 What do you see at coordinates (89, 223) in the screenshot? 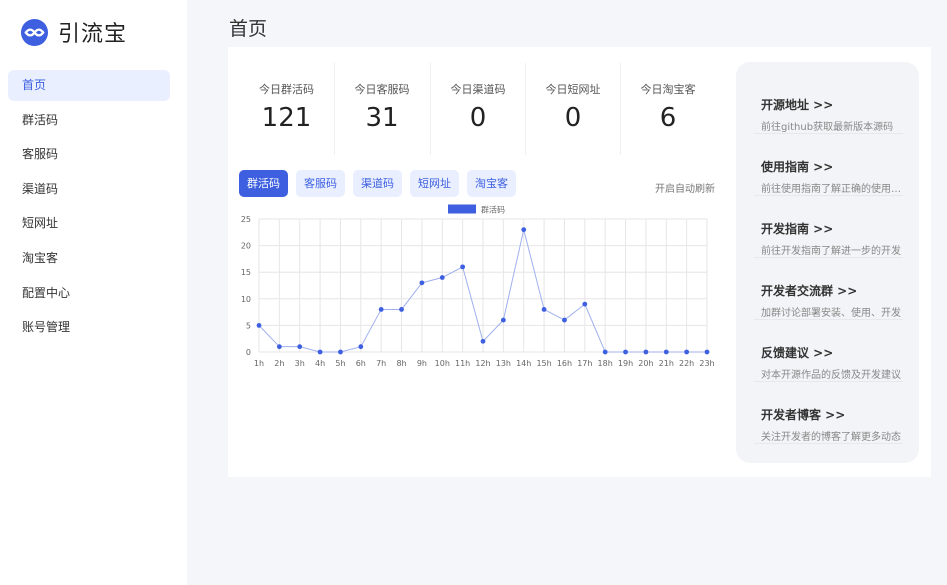
I see `sidebar-item-short-url: 短网址` at bounding box center [89, 223].